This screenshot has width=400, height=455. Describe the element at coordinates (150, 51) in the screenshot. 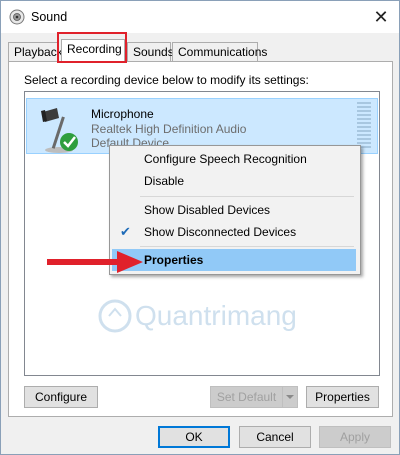

I see `tab-sounds: Sounds` at that location.